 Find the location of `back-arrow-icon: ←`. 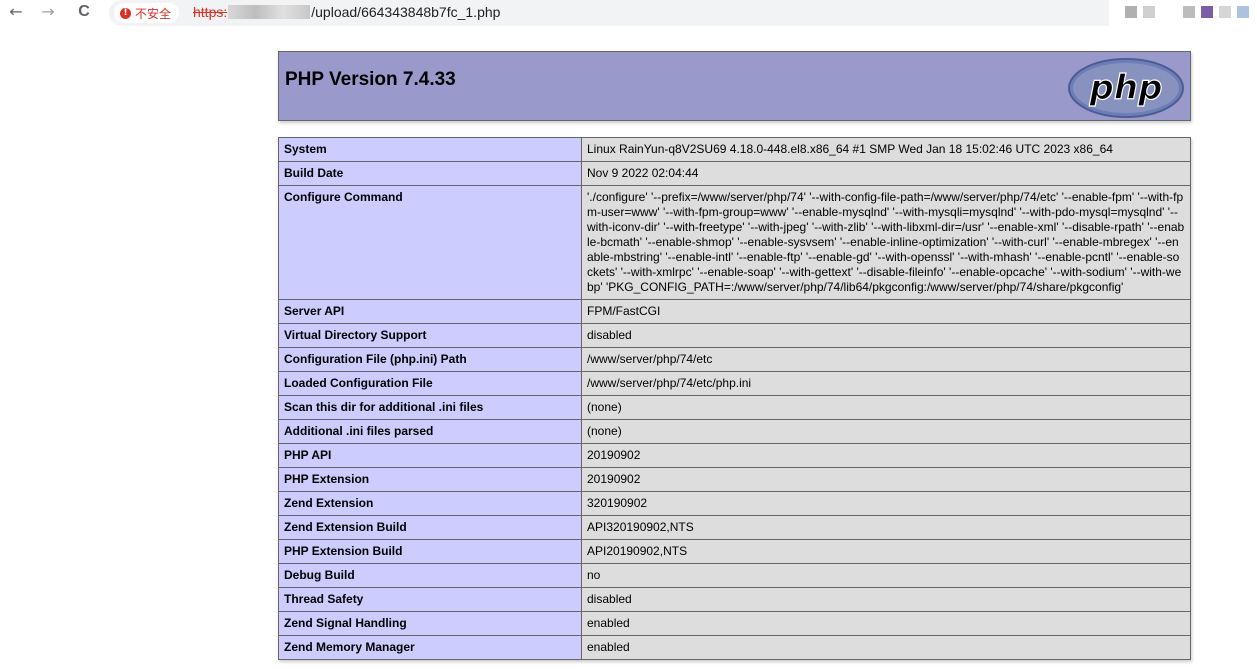

back-arrow-icon: ← is located at coordinates (16, 12).